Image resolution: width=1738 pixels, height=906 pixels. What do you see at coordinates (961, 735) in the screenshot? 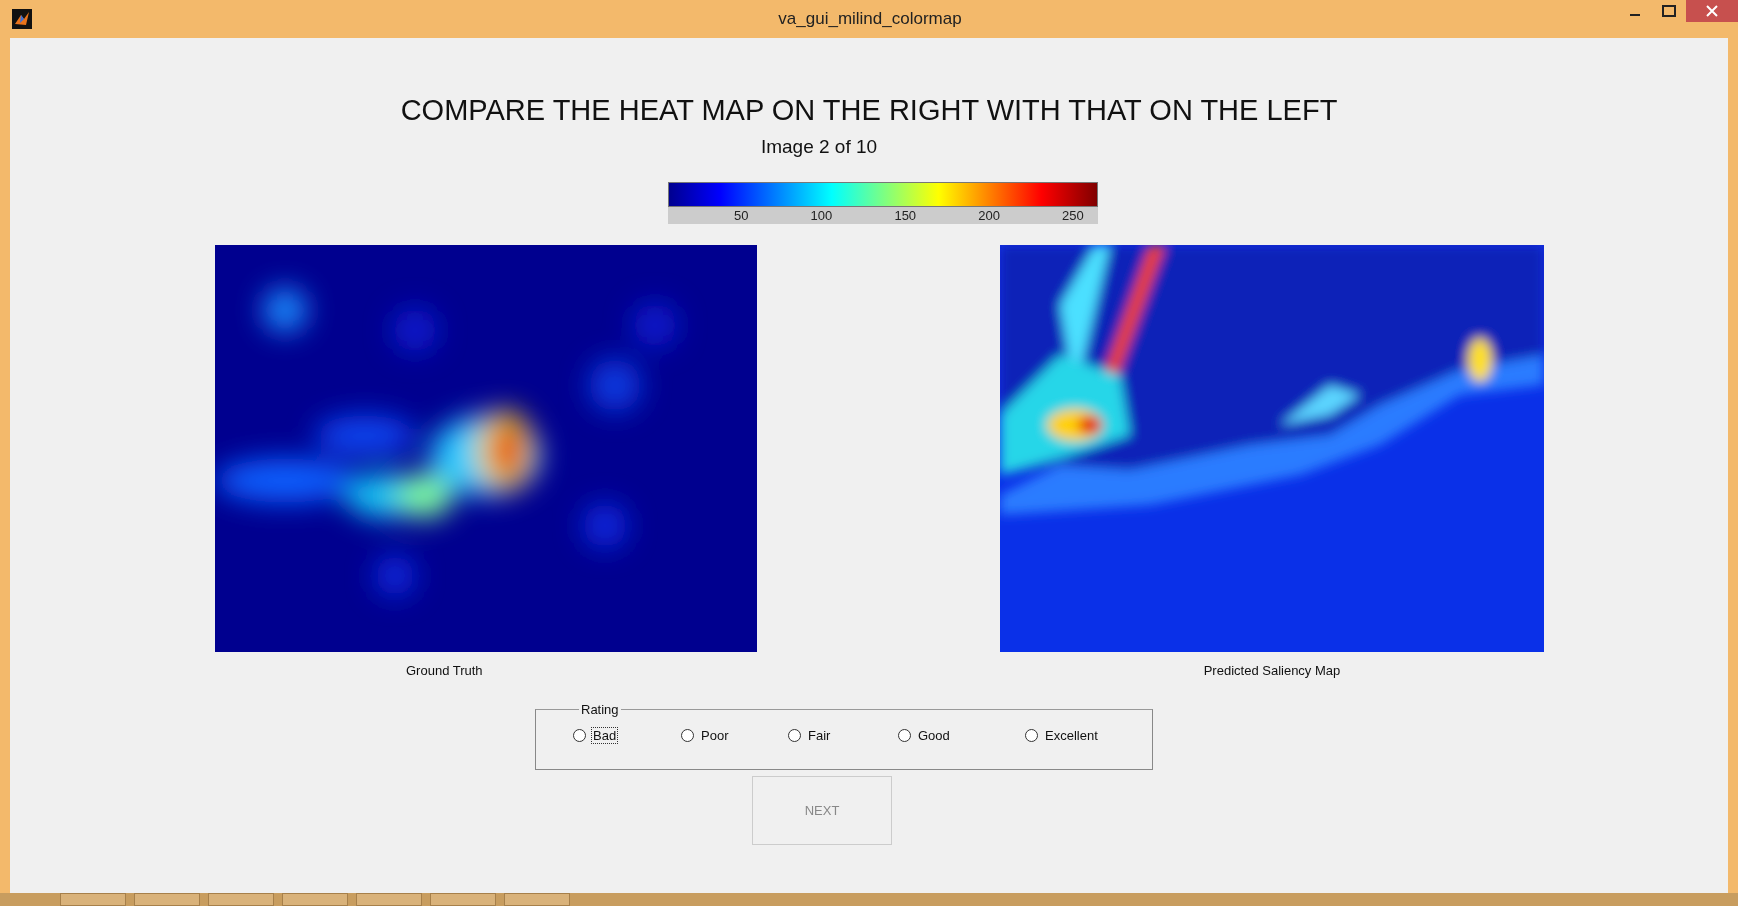
I see `rating-option: Good` at bounding box center [961, 735].